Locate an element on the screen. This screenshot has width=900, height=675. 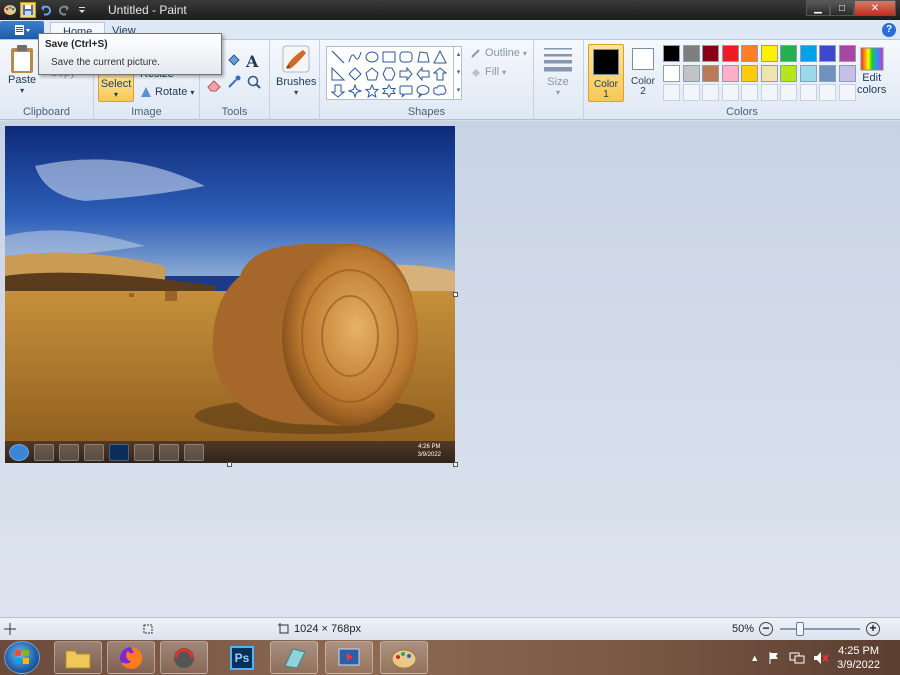
zoom-slider-thumb is located at coordinates (800, 629).